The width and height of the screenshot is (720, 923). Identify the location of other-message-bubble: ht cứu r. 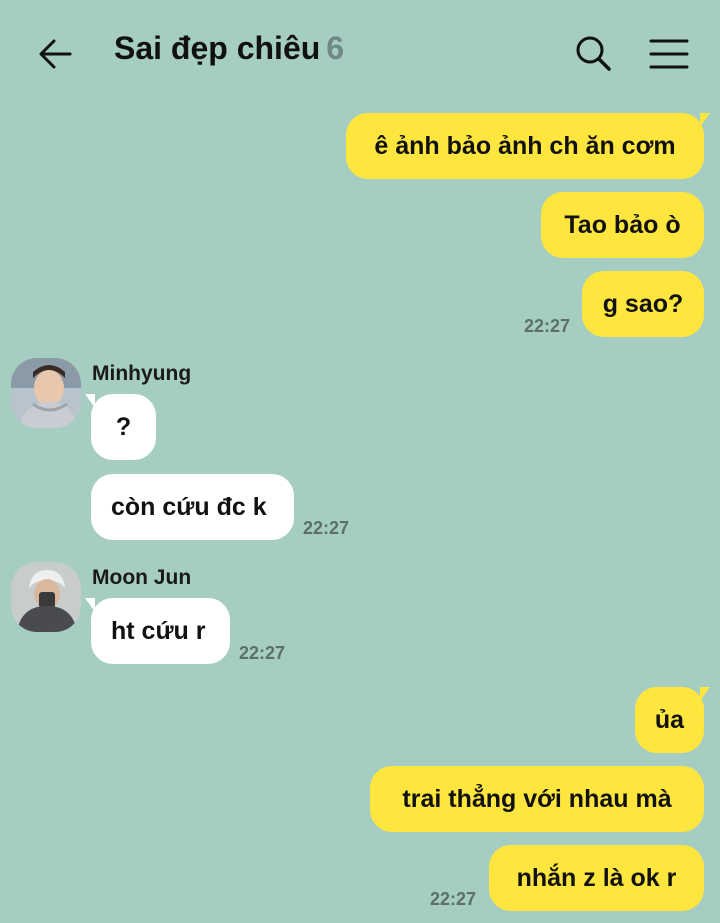
(157, 631).